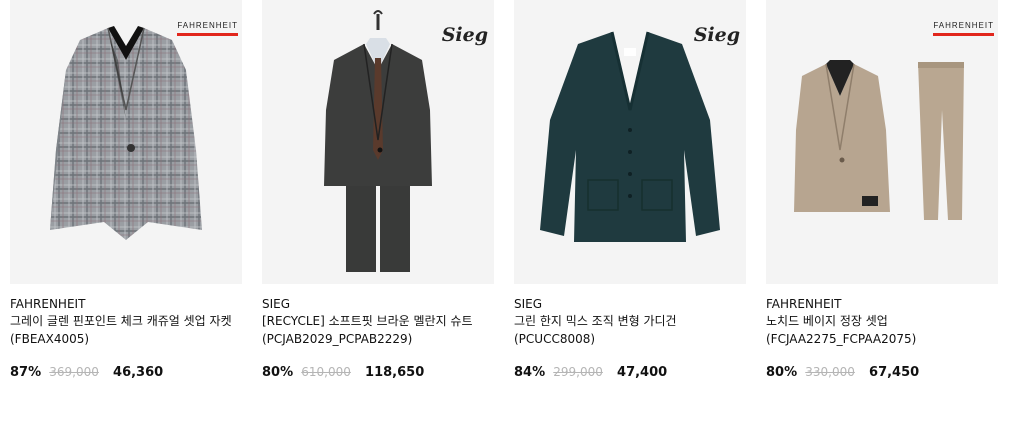 The height and width of the screenshot is (424, 1011). What do you see at coordinates (879, 140) in the screenshot?
I see `beige-suit-setup-icon` at bounding box center [879, 140].